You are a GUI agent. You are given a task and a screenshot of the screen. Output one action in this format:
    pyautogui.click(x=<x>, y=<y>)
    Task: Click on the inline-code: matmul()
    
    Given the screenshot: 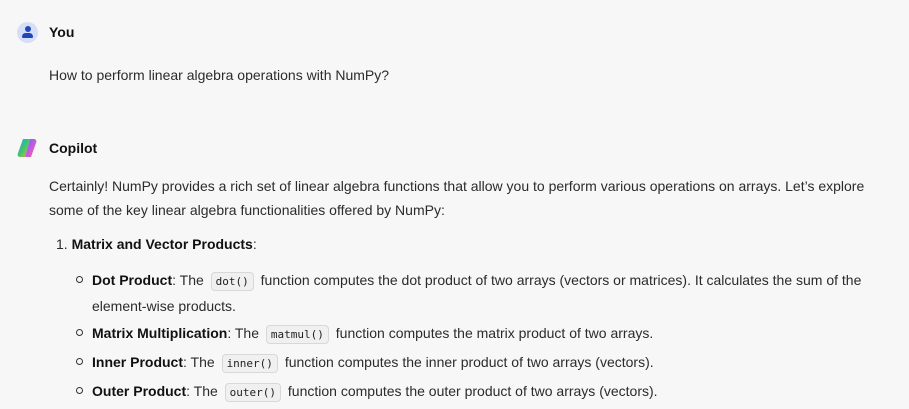 What is the action you would take?
    pyautogui.click(x=297, y=334)
    